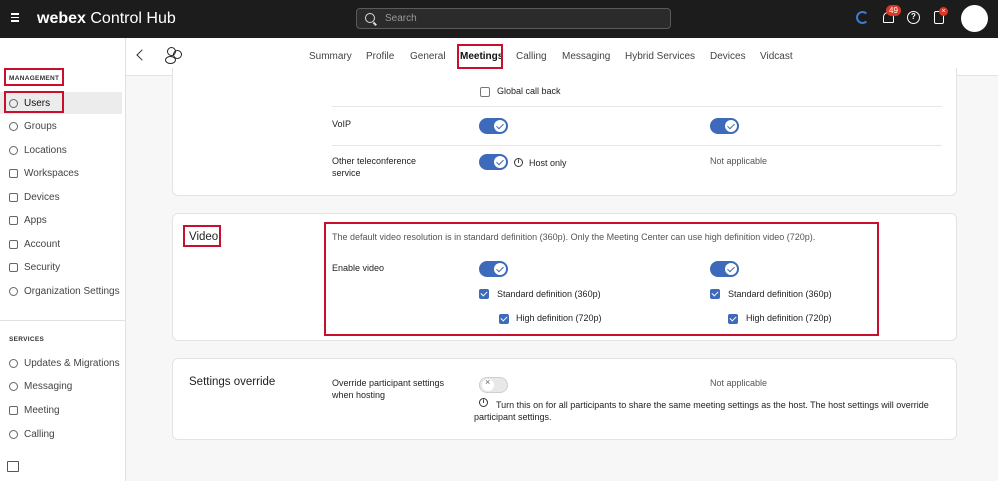 The height and width of the screenshot is (481, 998). I want to click on high-definition-default-label: High definition (720p), so click(789, 318).